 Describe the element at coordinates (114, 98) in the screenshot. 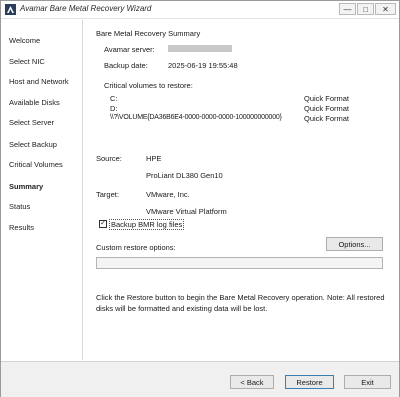

I see `volume-name: C:` at that location.